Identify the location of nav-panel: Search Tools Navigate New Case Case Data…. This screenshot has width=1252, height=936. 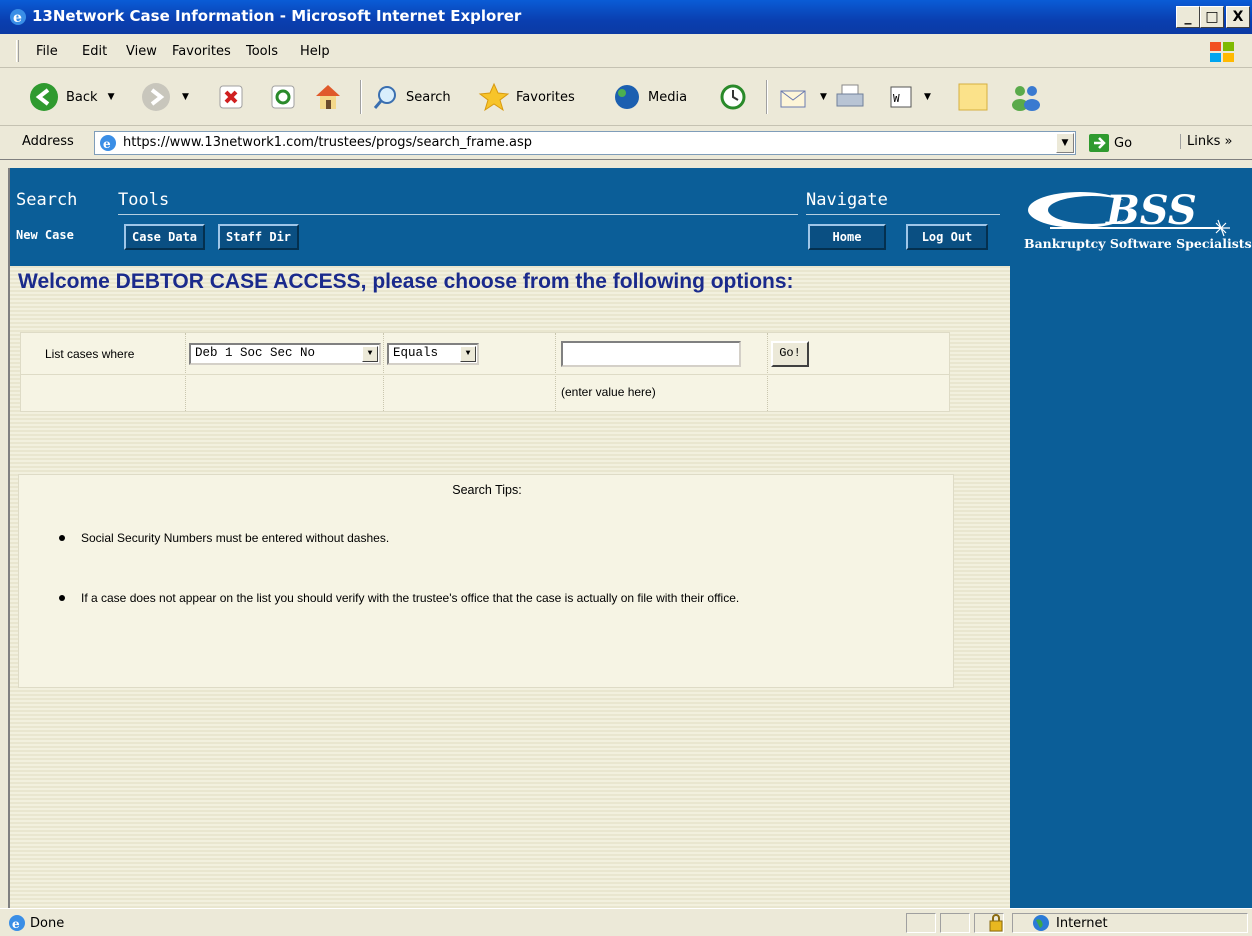
(510, 217).